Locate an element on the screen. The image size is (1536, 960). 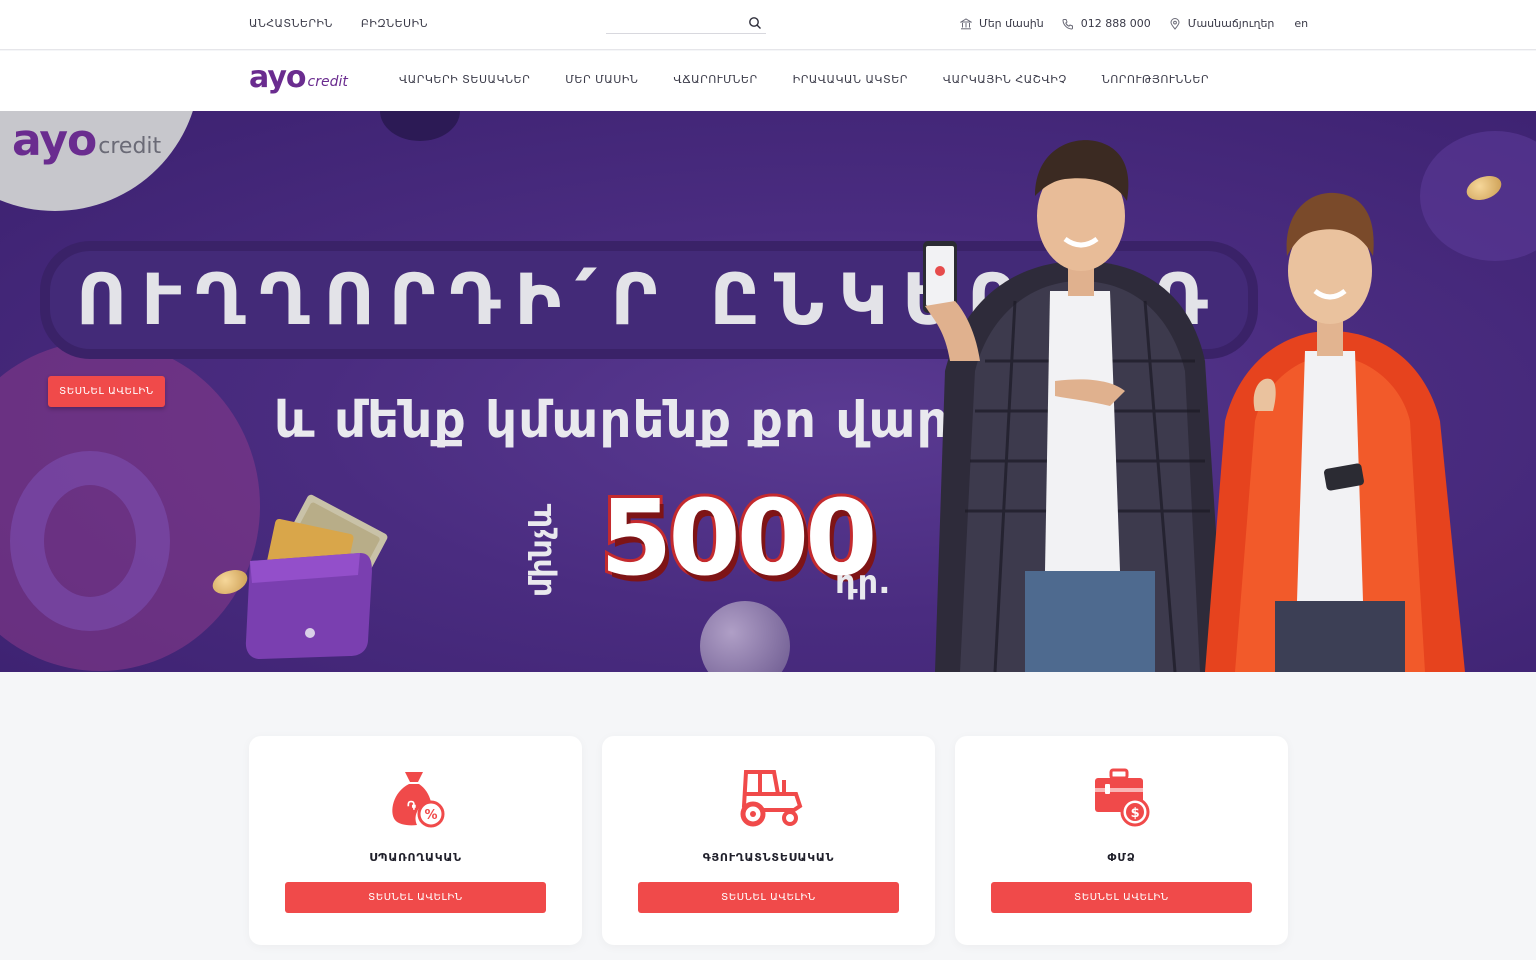
card-title: ՓՄՁ is located at coordinates (1121, 857).